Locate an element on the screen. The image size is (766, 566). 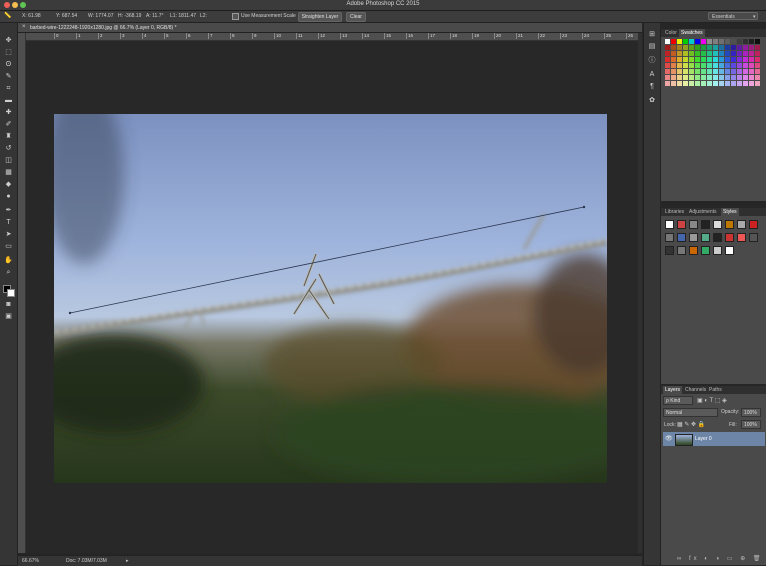
tab-styles: Styles is located at coordinates (730, 212).